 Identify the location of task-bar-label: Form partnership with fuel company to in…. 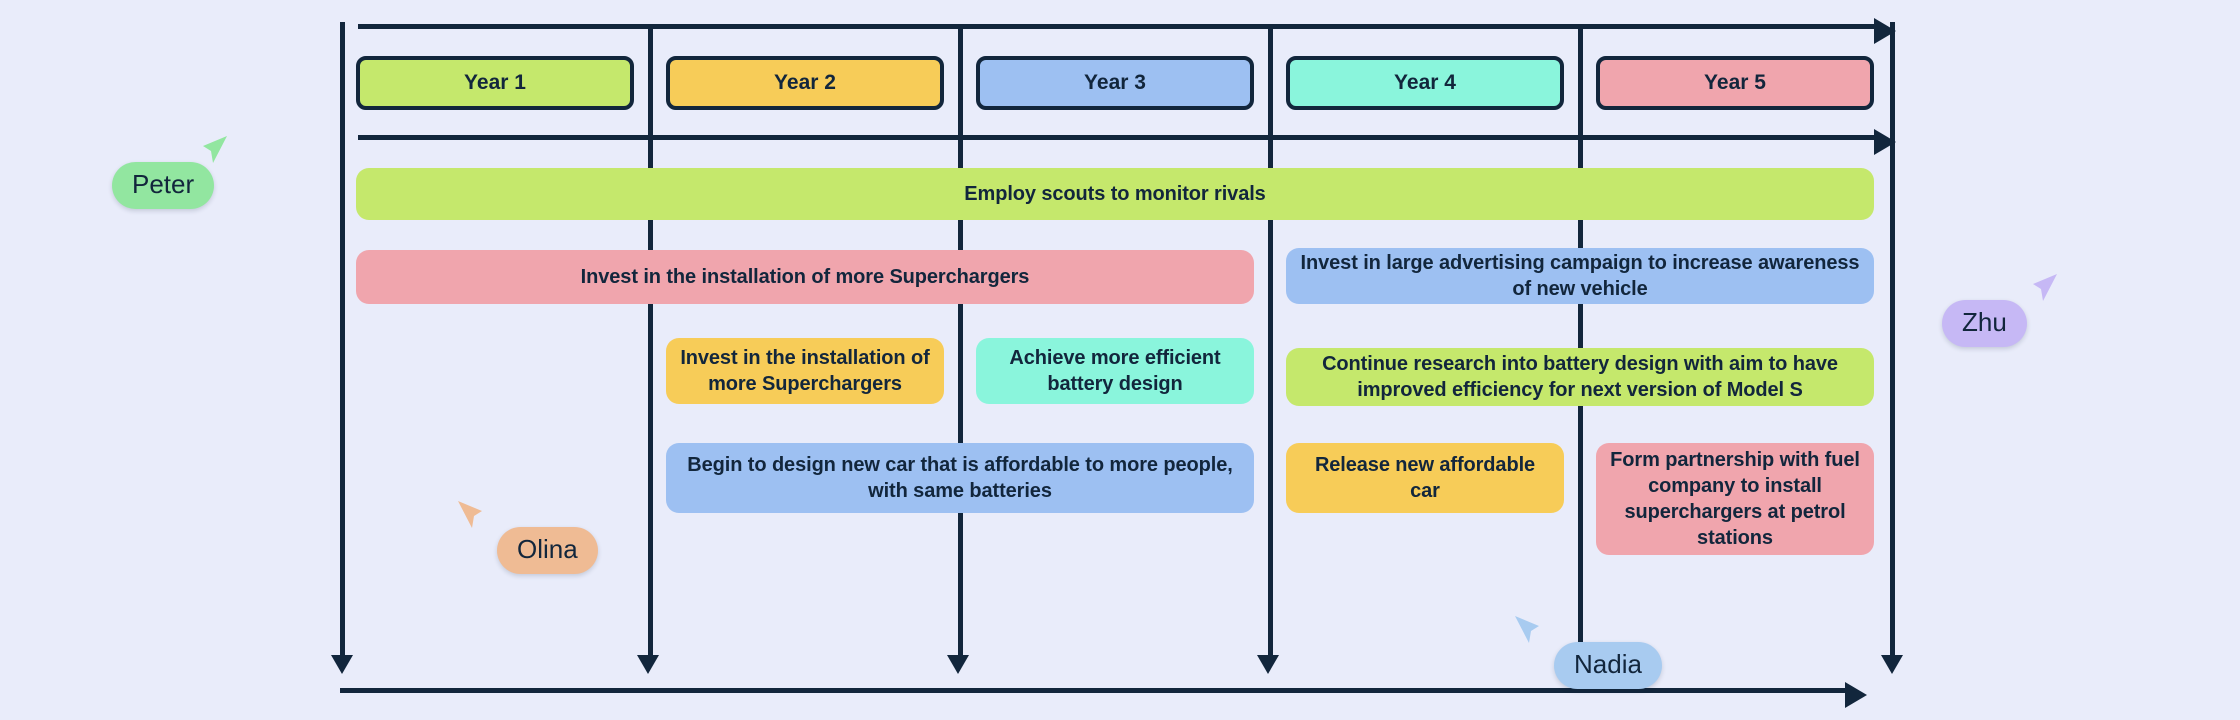
(1735, 499).